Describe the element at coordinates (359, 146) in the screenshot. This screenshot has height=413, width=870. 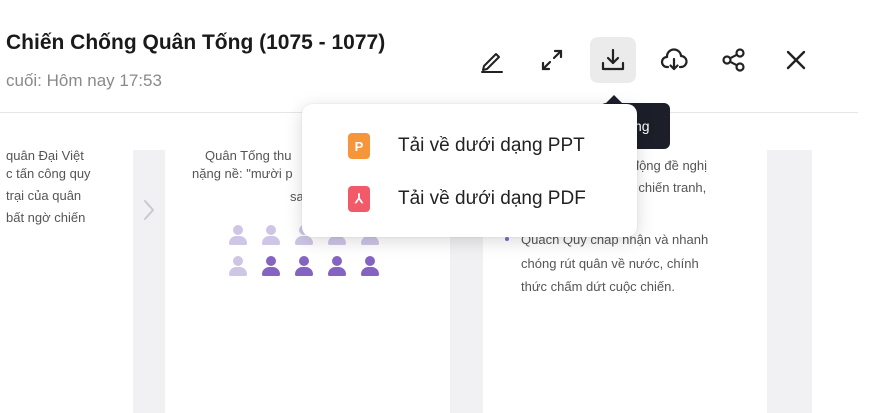
I see `ppt-file-icon: P` at that location.